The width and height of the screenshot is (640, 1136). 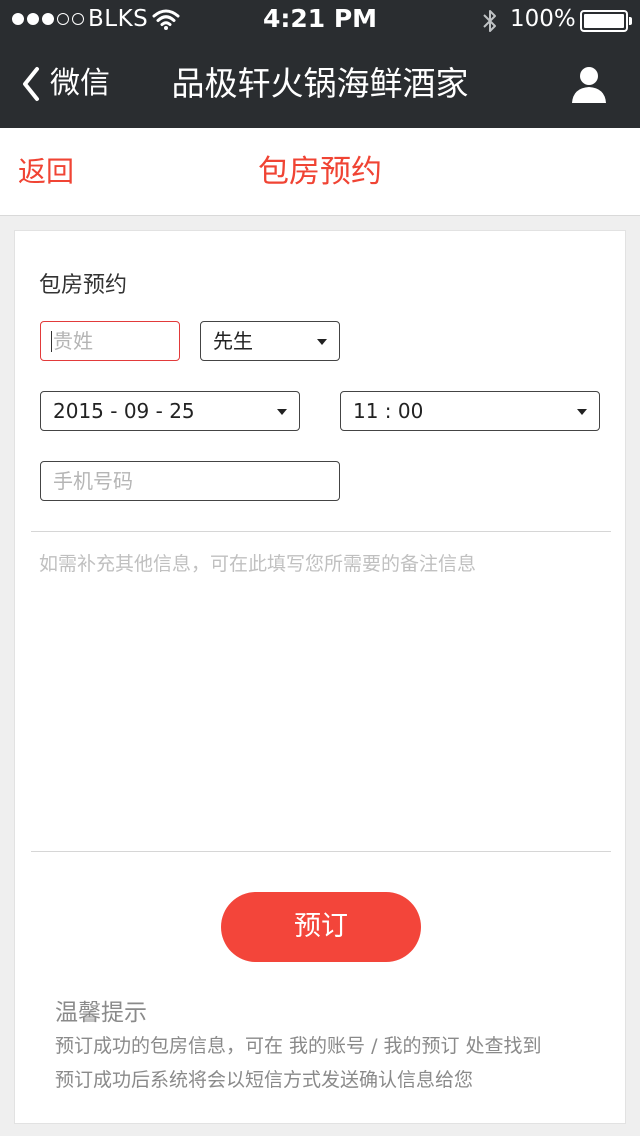 What do you see at coordinates (190, 481) in the screenshot?
I see `phone-input: 手机号码` at bounding box center [190, 481].